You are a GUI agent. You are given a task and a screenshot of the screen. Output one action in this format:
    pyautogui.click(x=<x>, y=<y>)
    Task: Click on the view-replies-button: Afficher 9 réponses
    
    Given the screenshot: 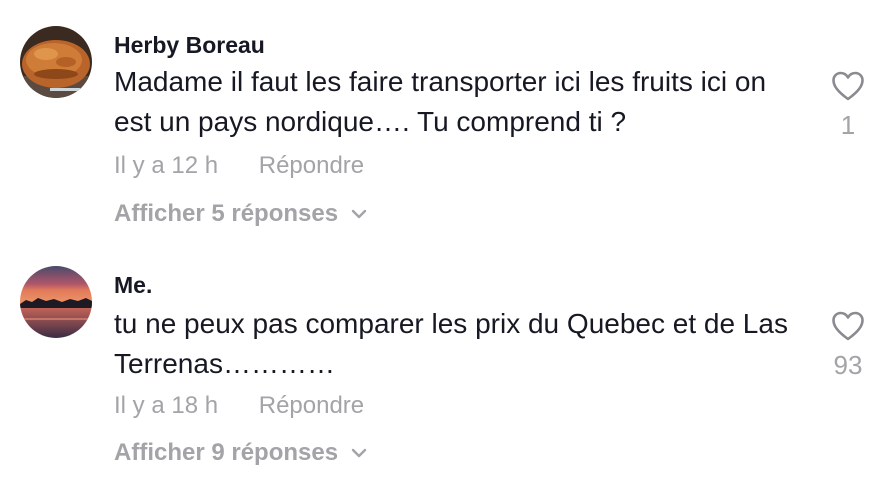 What is the action you would take?
    pyautogui.click(x=241, y=453)
    